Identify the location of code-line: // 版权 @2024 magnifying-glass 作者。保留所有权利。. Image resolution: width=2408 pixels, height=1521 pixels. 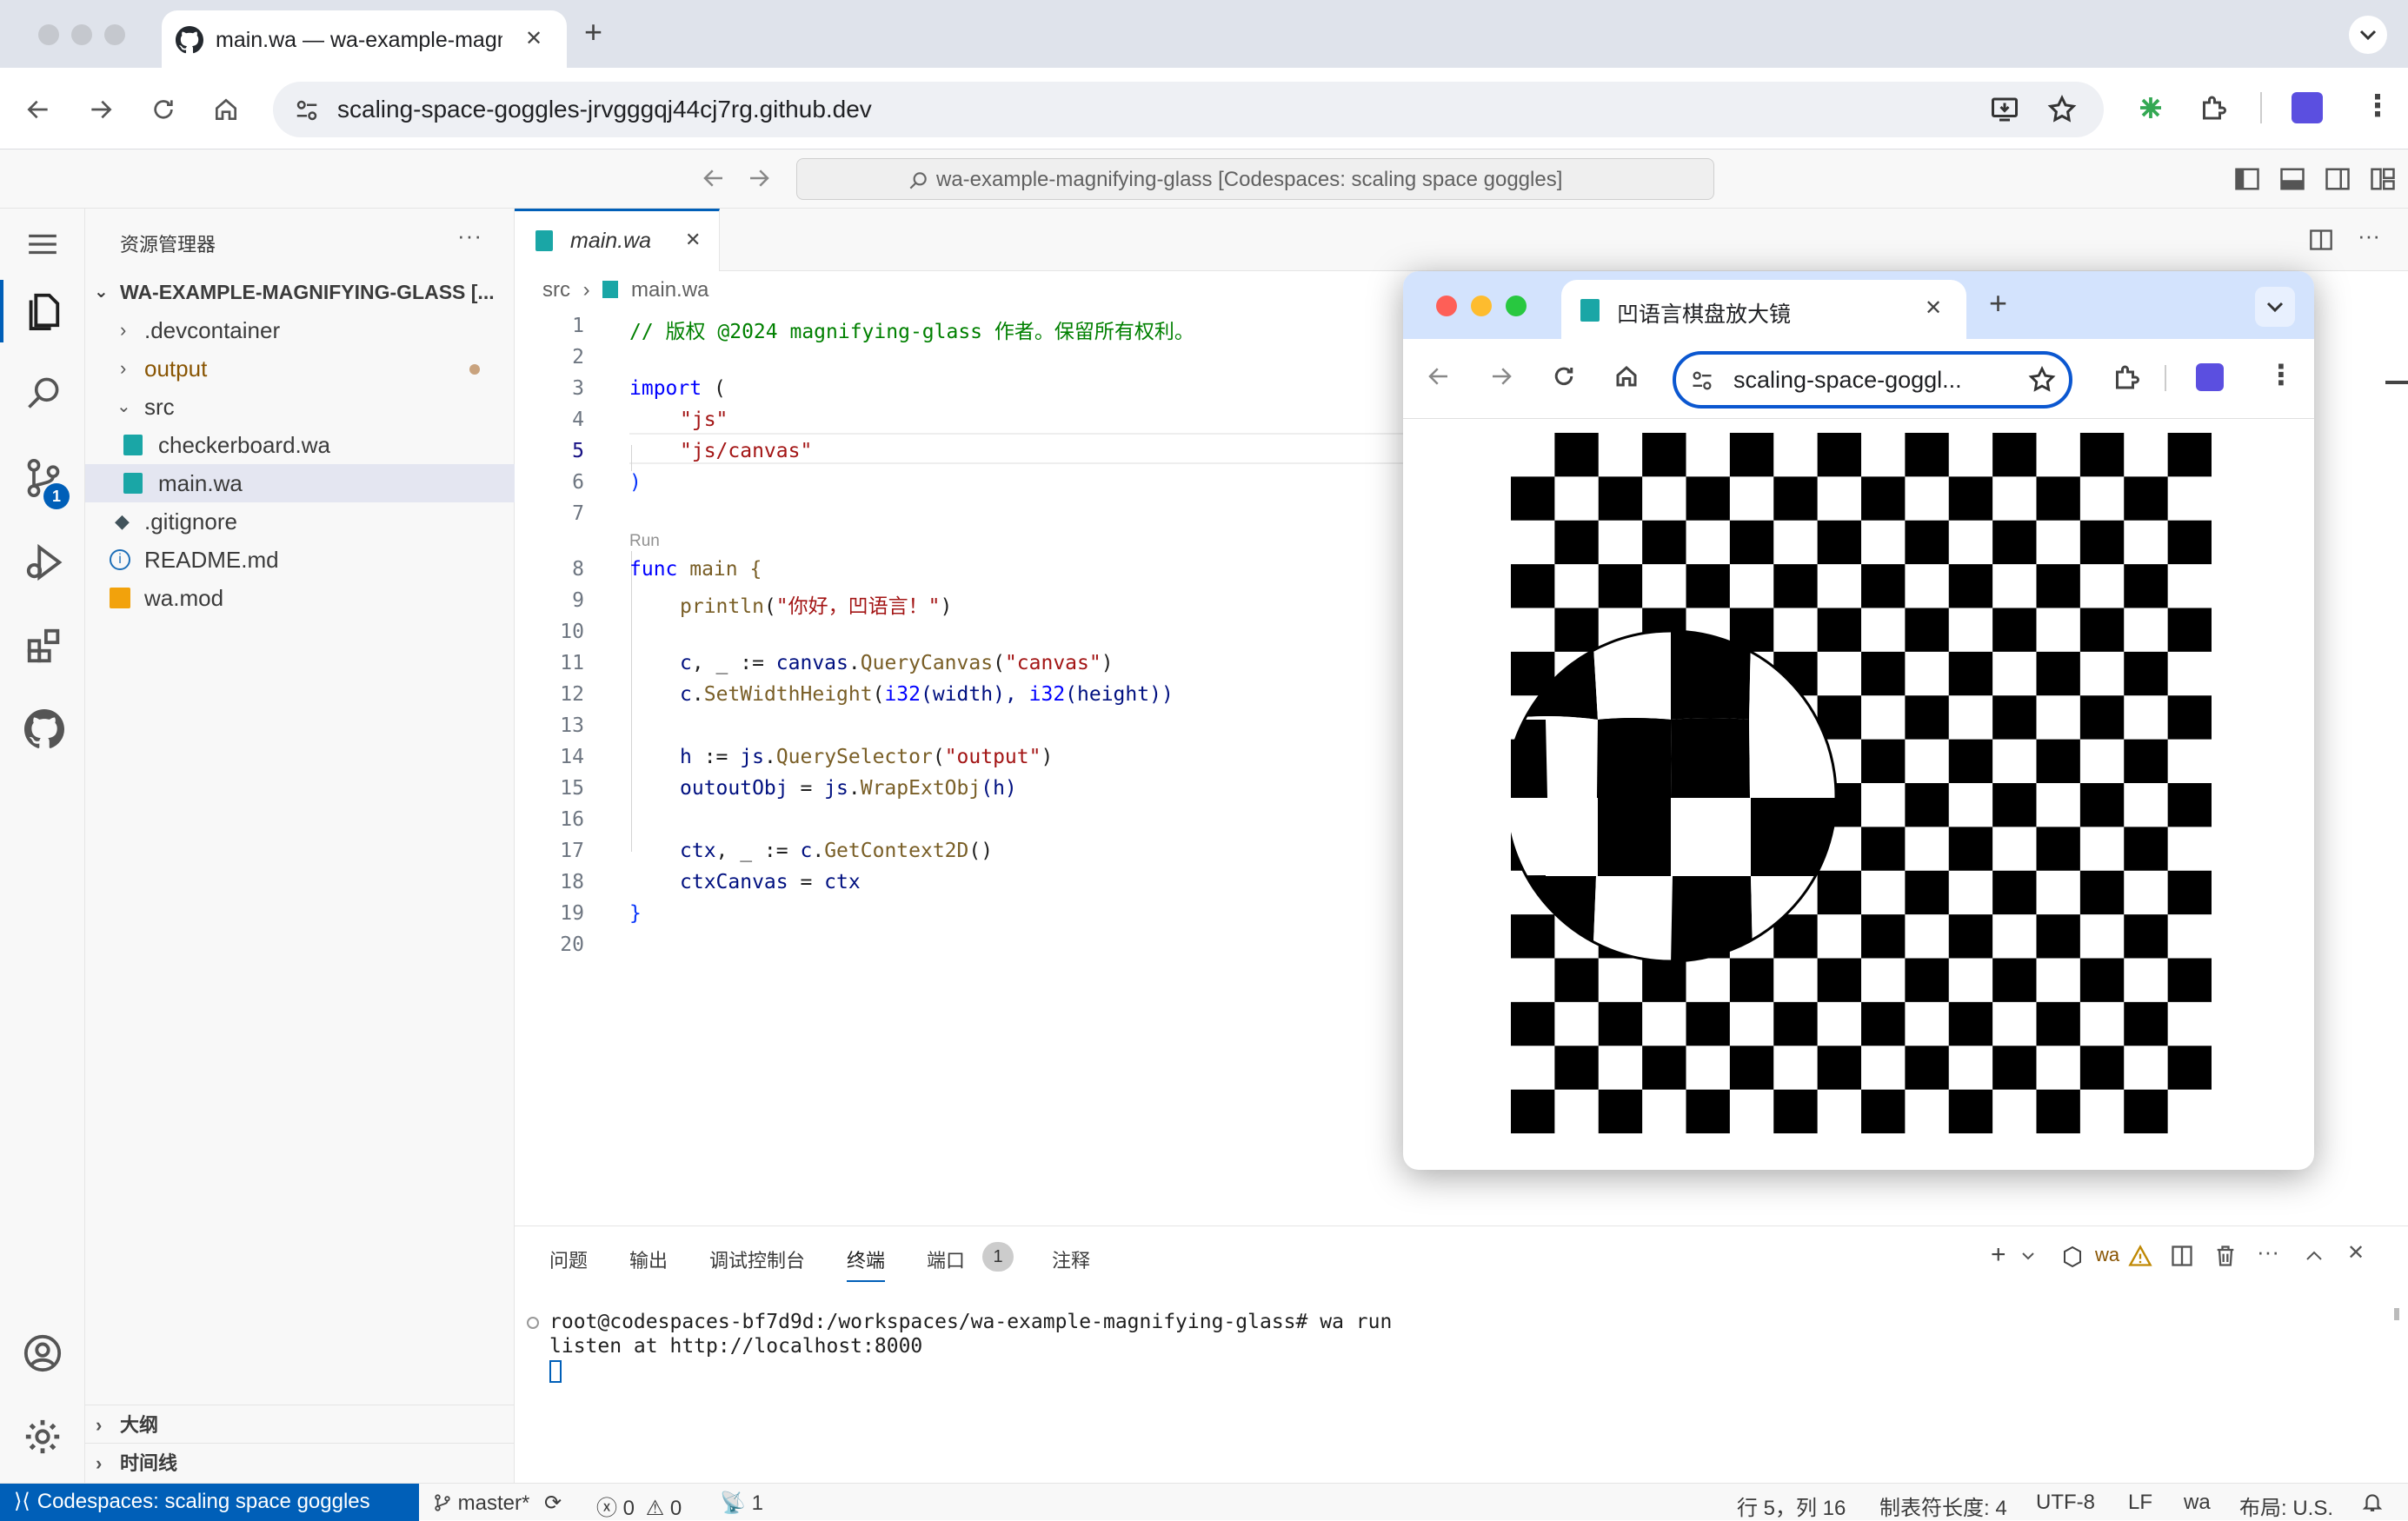
(911, 329).